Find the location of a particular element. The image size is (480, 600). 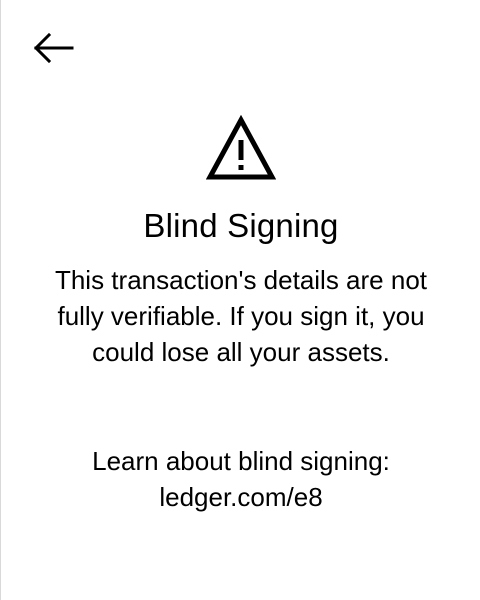

learn-label: Learn about blind signing: is located at coordinates (241, 461).